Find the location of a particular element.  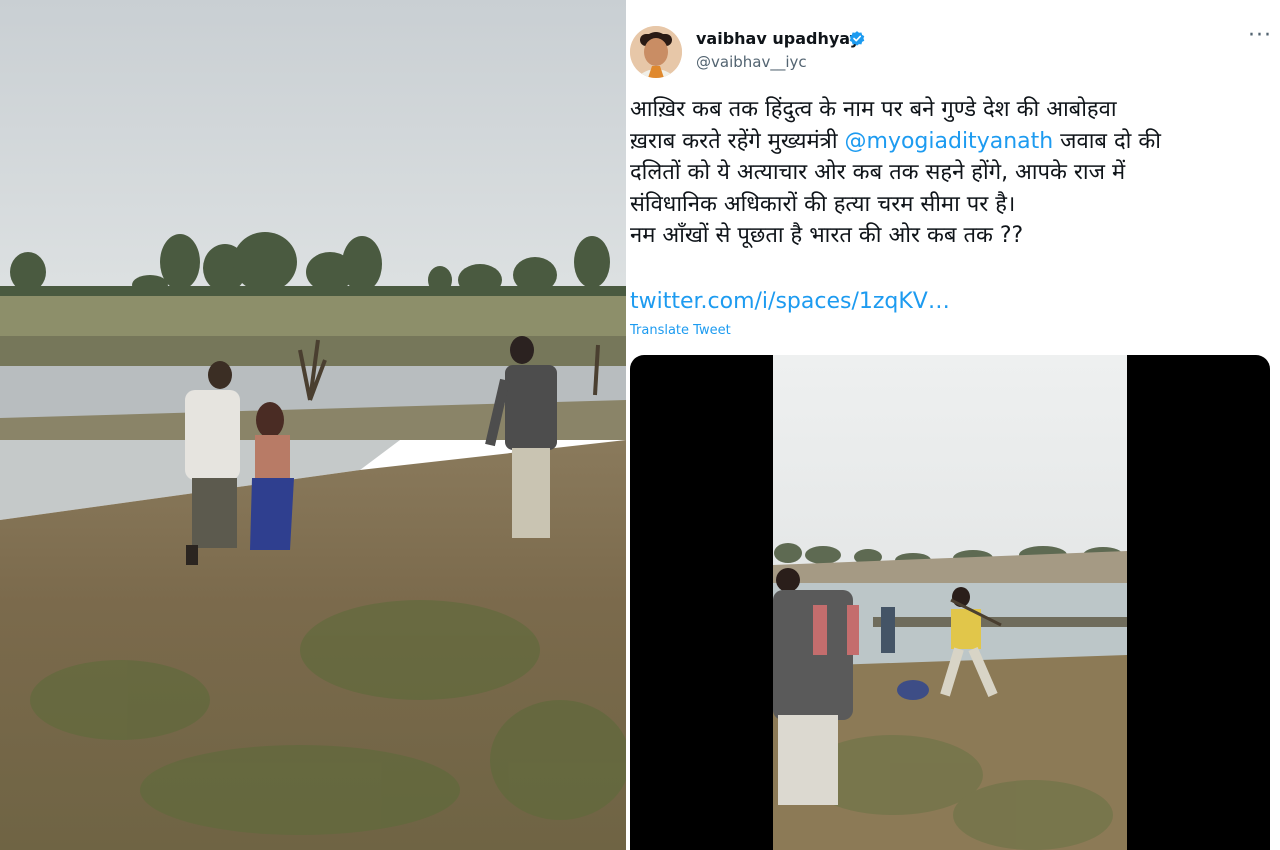

avatar is located at coordinates (656, 52).